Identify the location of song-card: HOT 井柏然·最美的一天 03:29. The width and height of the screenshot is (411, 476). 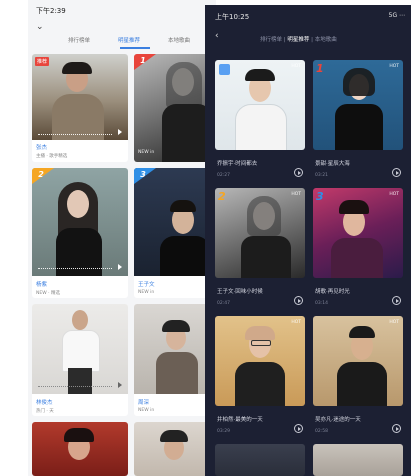
(260, 380).